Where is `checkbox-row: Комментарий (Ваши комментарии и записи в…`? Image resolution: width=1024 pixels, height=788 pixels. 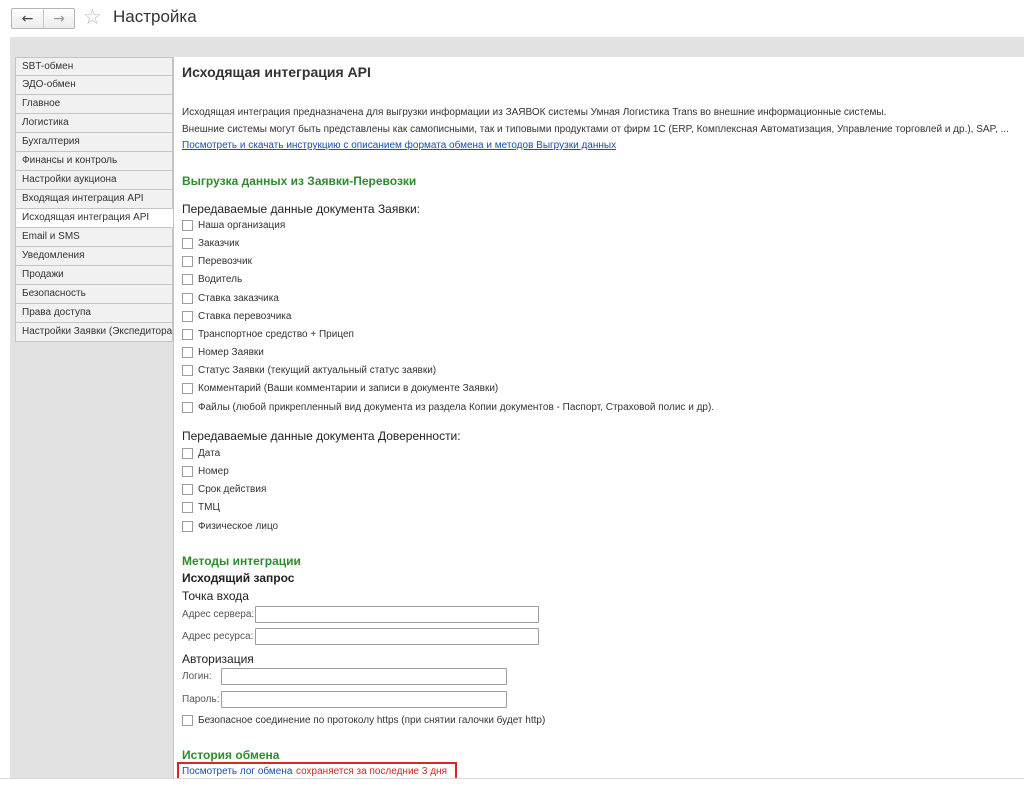 checkbox-row: Комментарий (Ваши комментарии и записи в… is located at coordinates (340, 388).